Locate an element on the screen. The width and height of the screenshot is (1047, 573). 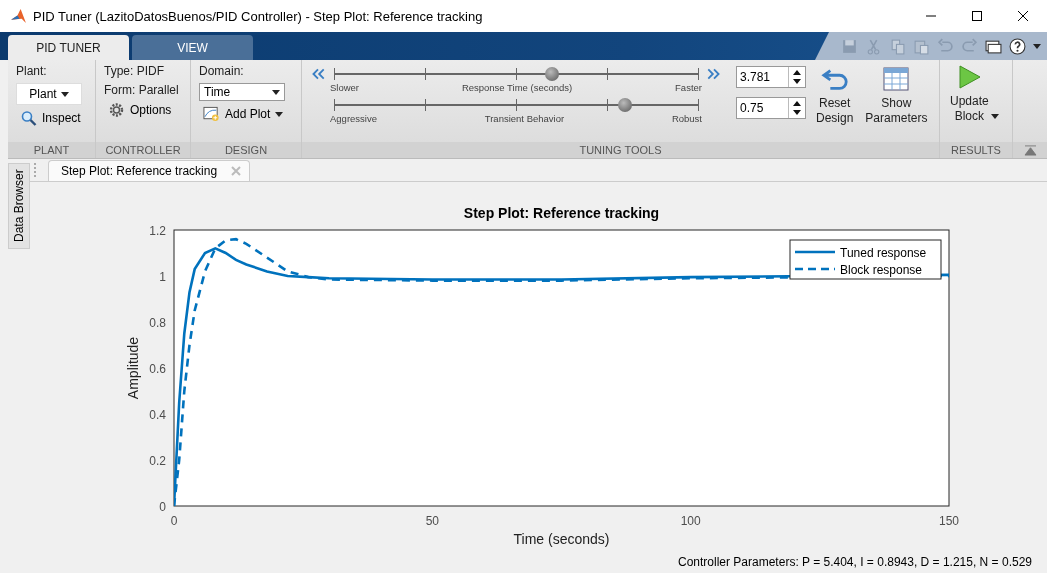
reset-design-button: Reset Design is located at coordinates (835, 96).